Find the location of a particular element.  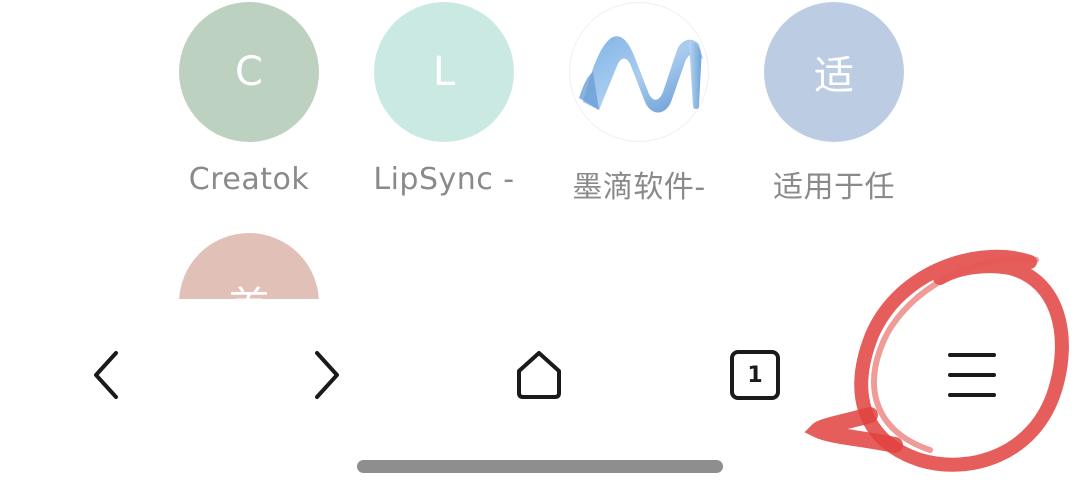

shortcut-avatar: 首 is located at coordinates (249, 266).